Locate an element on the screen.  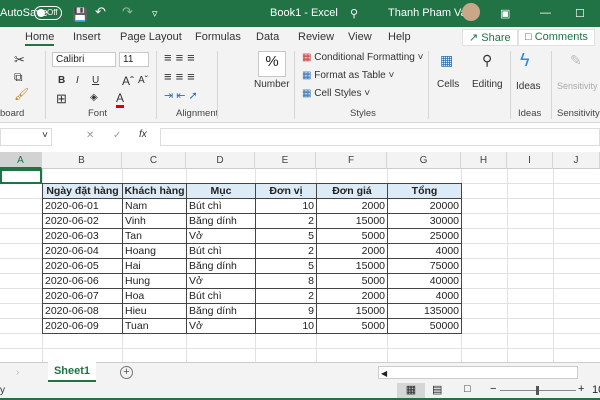
cell-customer: Nam is located at coordinates (154, 206).